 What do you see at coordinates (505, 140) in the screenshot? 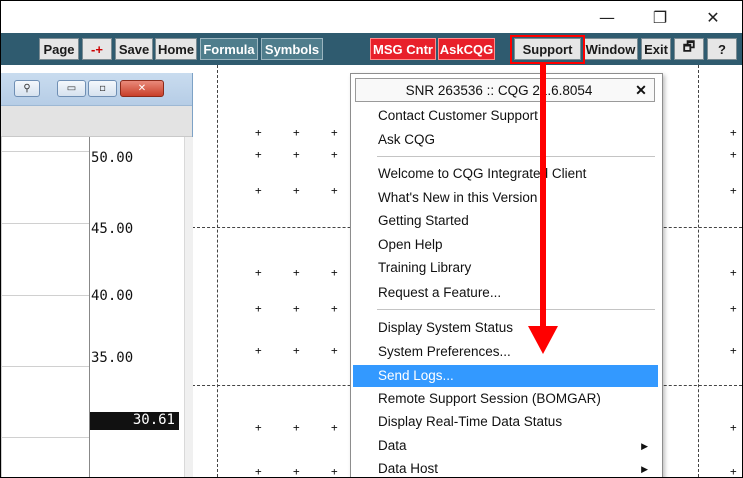
I see `menu-item-ask-cqg: Ask CQG` at bounding box center [505, 140].